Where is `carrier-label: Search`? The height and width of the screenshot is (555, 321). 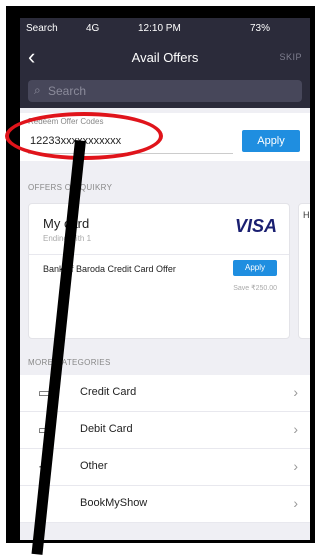 carrier-label: Search is located at coordinates (42, 28).